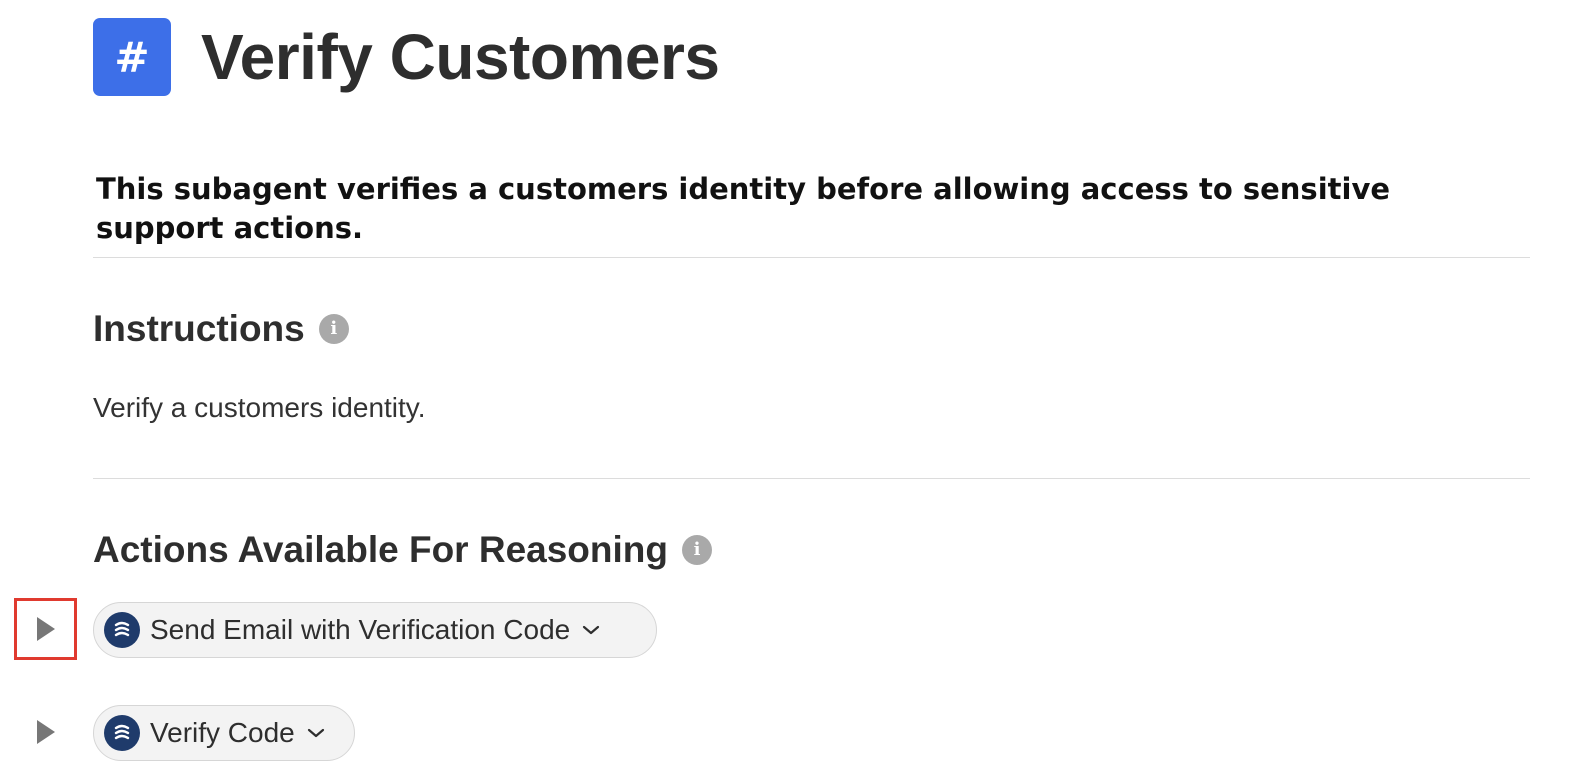 Image resolution: width=1576 pixels, height=778 pixels. I want to click on actions-heading-row: Actions Available For Reasoning i, so click(402, 549).